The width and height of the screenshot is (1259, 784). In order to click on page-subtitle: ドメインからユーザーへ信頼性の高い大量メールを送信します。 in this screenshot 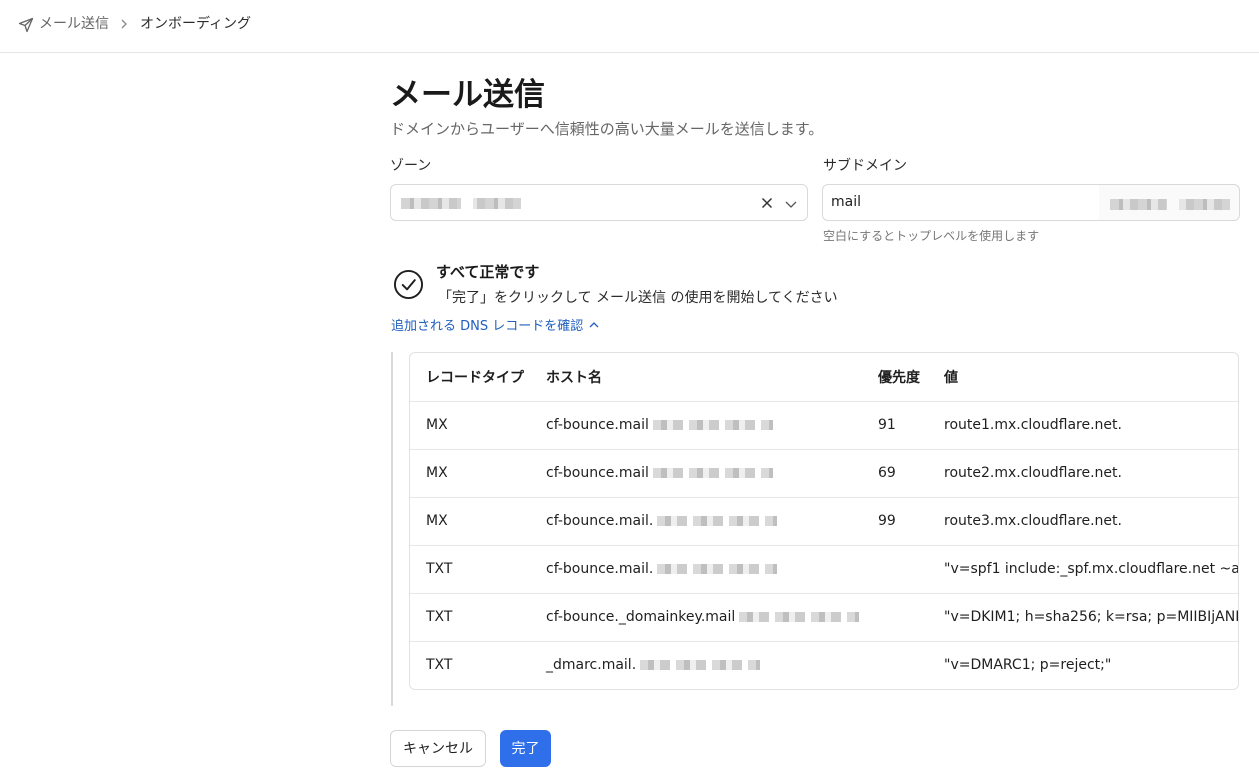, I will do `click(607, 129)`.